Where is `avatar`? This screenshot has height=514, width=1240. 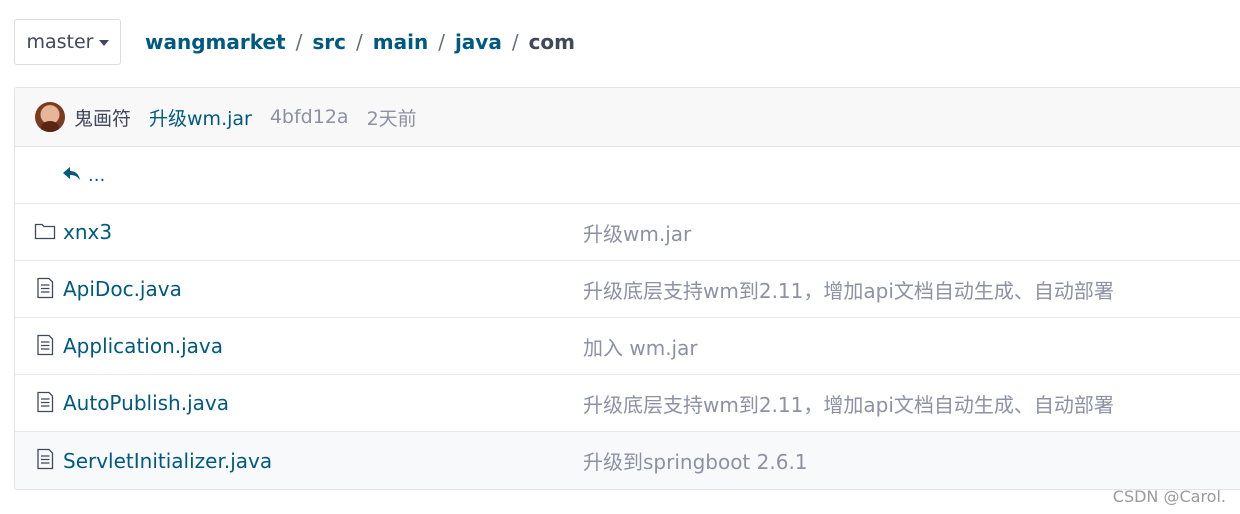
avatar is located at coordinates (50, 117).